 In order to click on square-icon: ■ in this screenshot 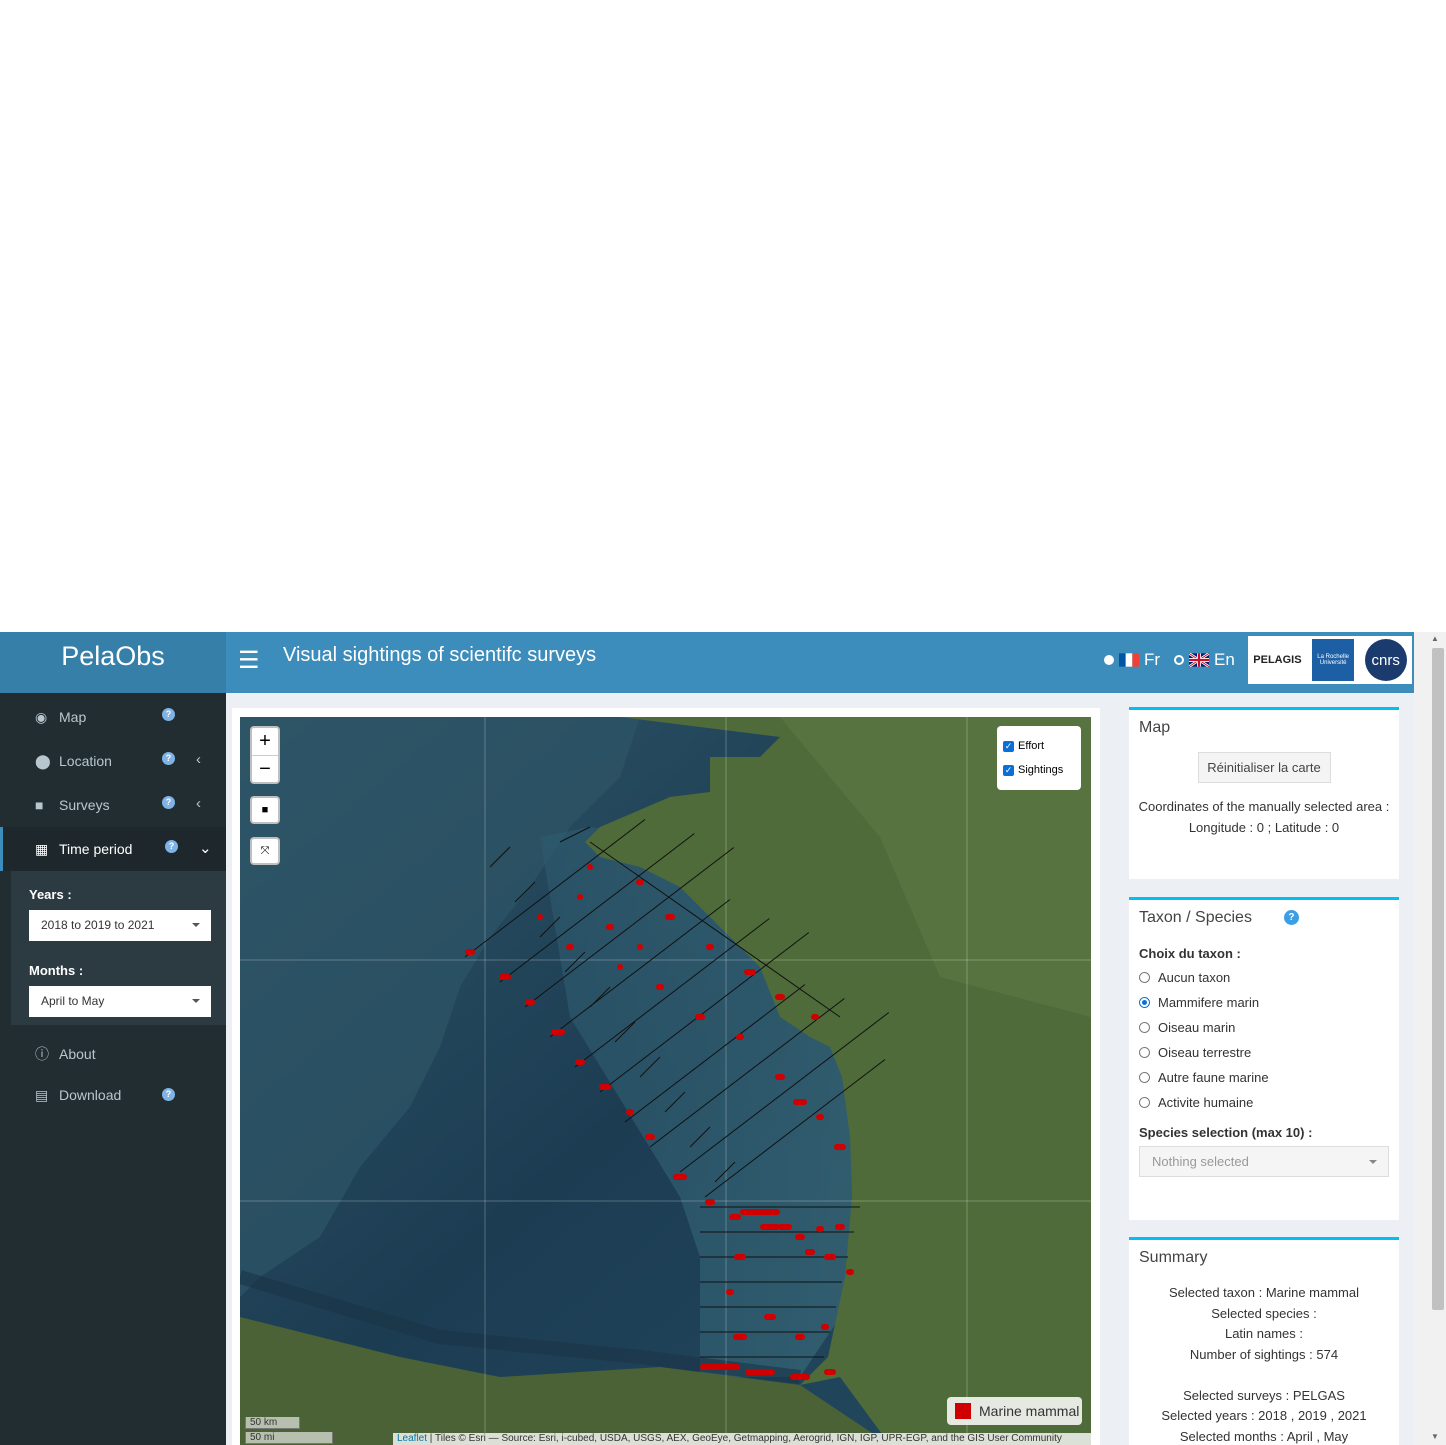, I will do `click(265, 810)`.